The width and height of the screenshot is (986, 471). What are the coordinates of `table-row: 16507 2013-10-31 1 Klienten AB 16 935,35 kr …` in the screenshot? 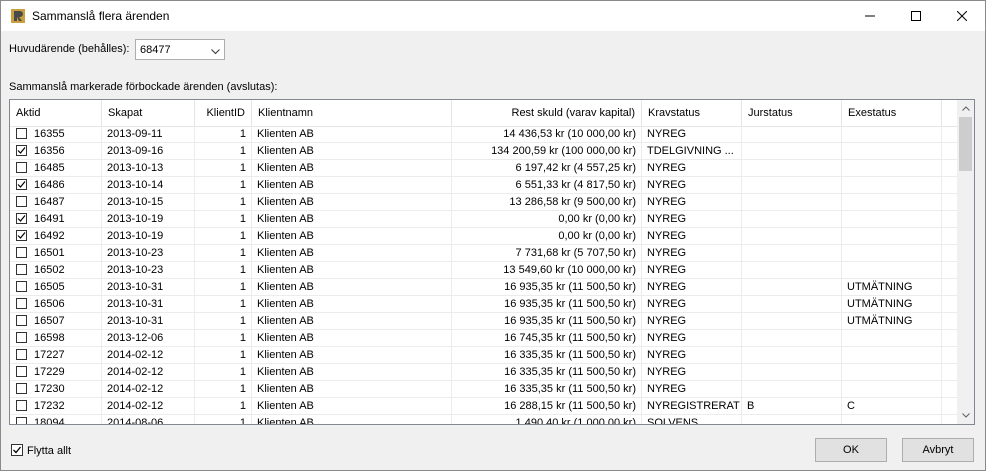 It's located at (483, 321).